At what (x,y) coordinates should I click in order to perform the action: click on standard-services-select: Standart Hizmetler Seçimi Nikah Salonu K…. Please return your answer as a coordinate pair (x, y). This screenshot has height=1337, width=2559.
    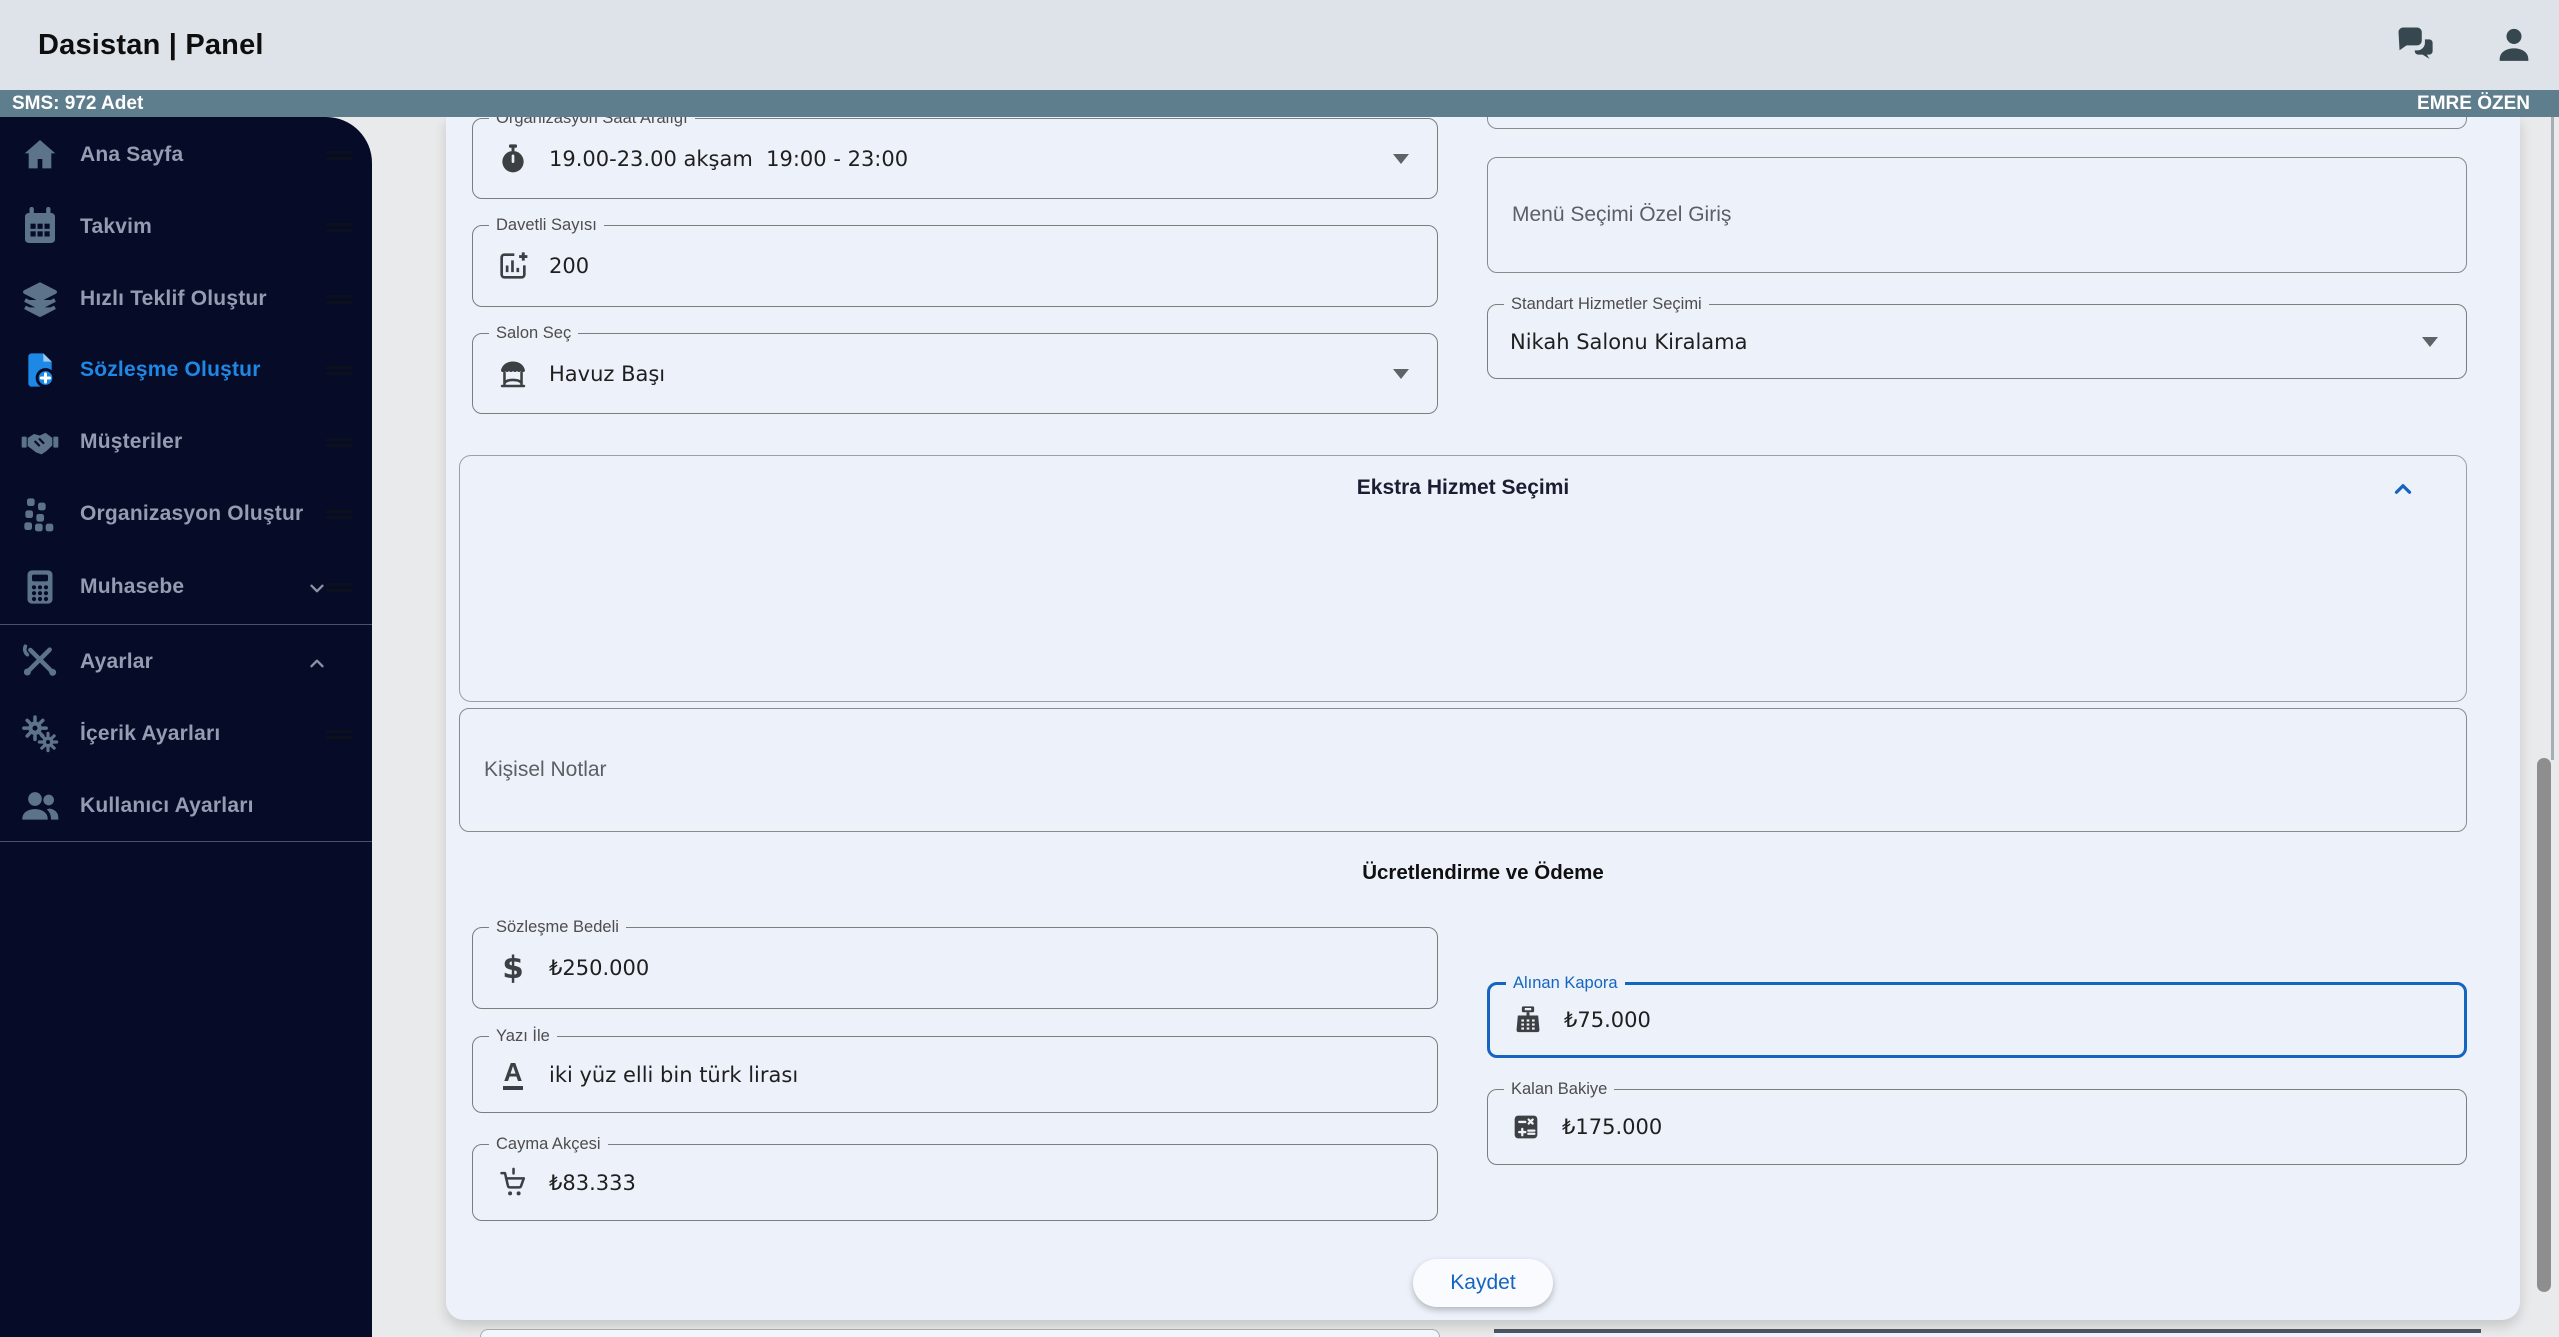
    Looking at the image, I should click on (1977, 336).